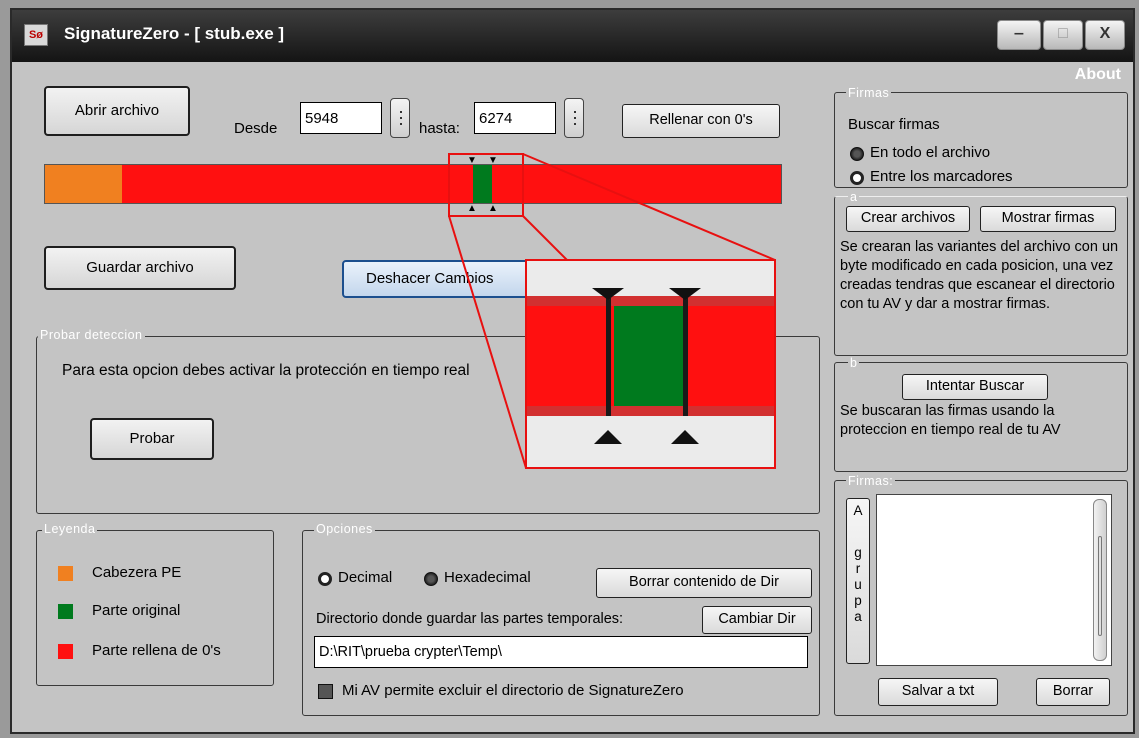 The height and width of the screenshot is (738, 1139). I want to click on to-spinner, so click(574, 118).